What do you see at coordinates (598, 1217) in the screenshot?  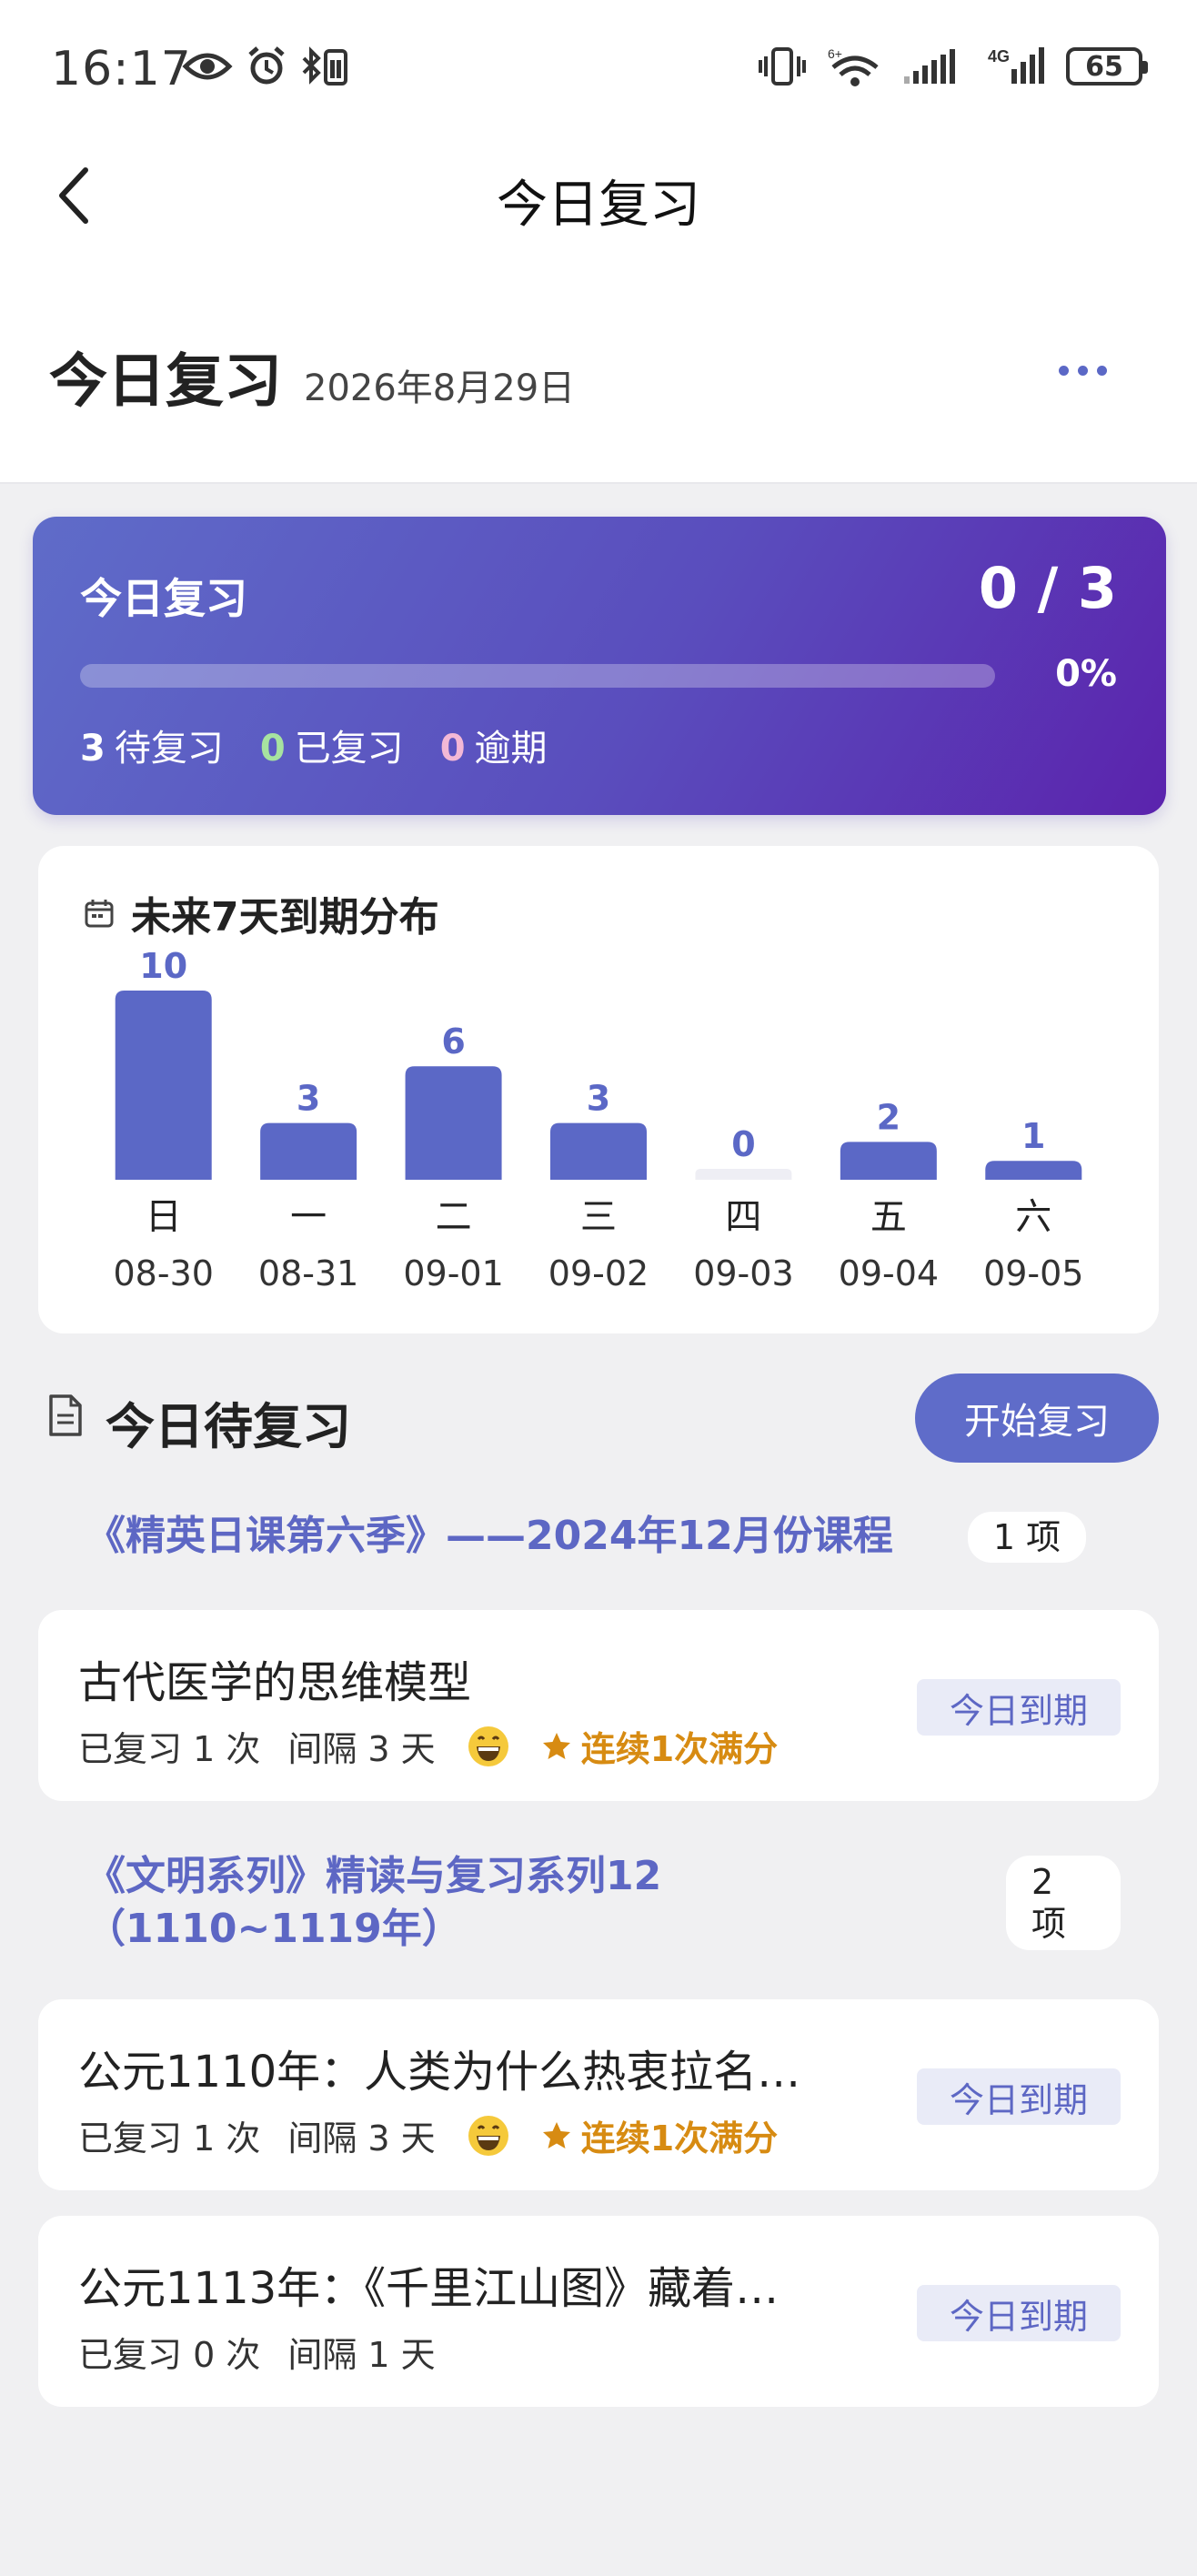 I see `chart-weekday-label: 三` at bounding box center [598, 1217].